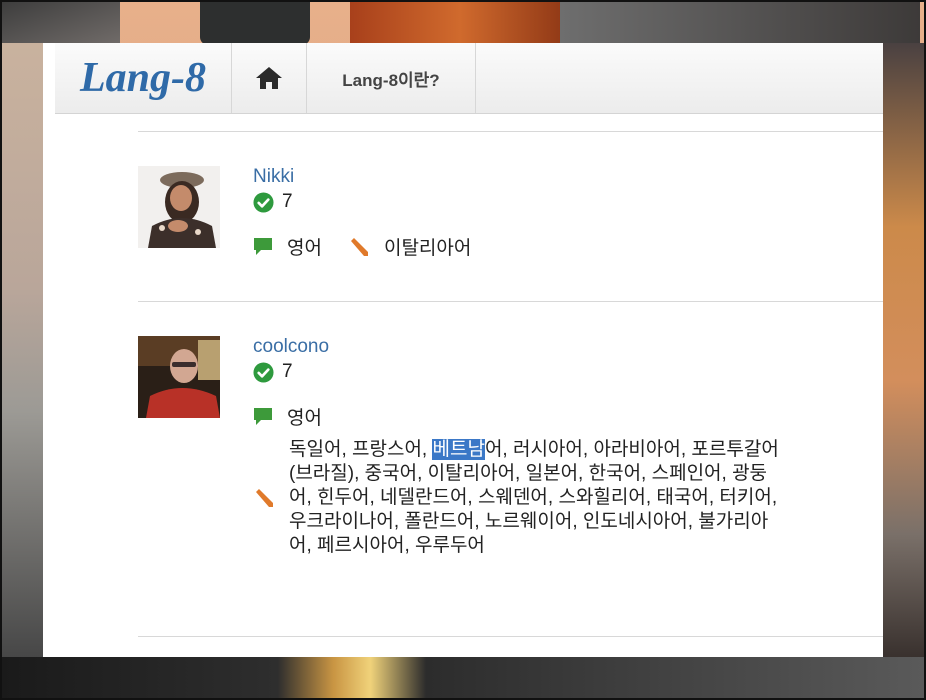 The height and width of the screenshot is (700, 926). Describe the element at coordinates (458, 449) in the screenshot. I see `selected-text: 베트남` at that location.